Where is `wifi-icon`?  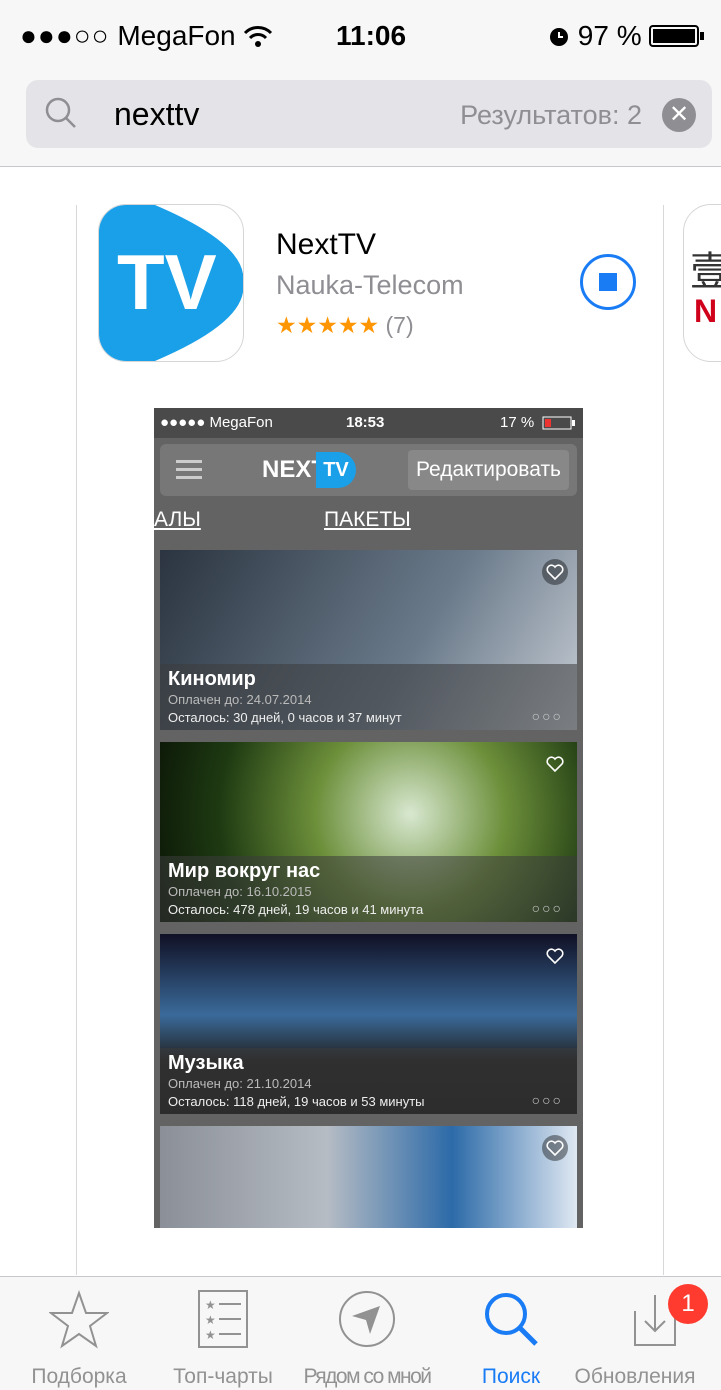
wifi-icon is located at coordinates (258, 36).